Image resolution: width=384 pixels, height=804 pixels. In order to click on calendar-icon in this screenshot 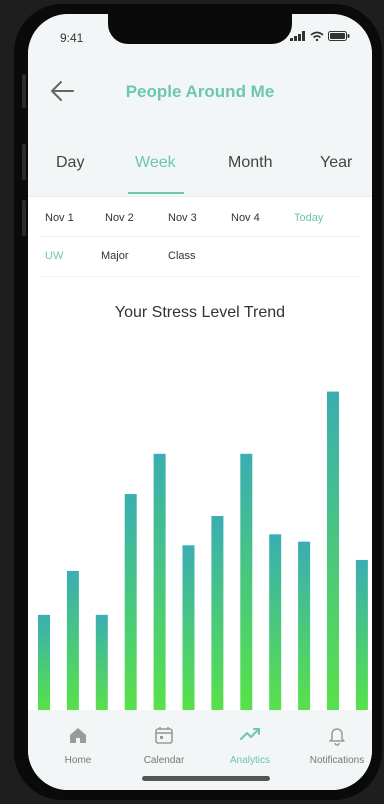, I will do `click(164, 735)`.